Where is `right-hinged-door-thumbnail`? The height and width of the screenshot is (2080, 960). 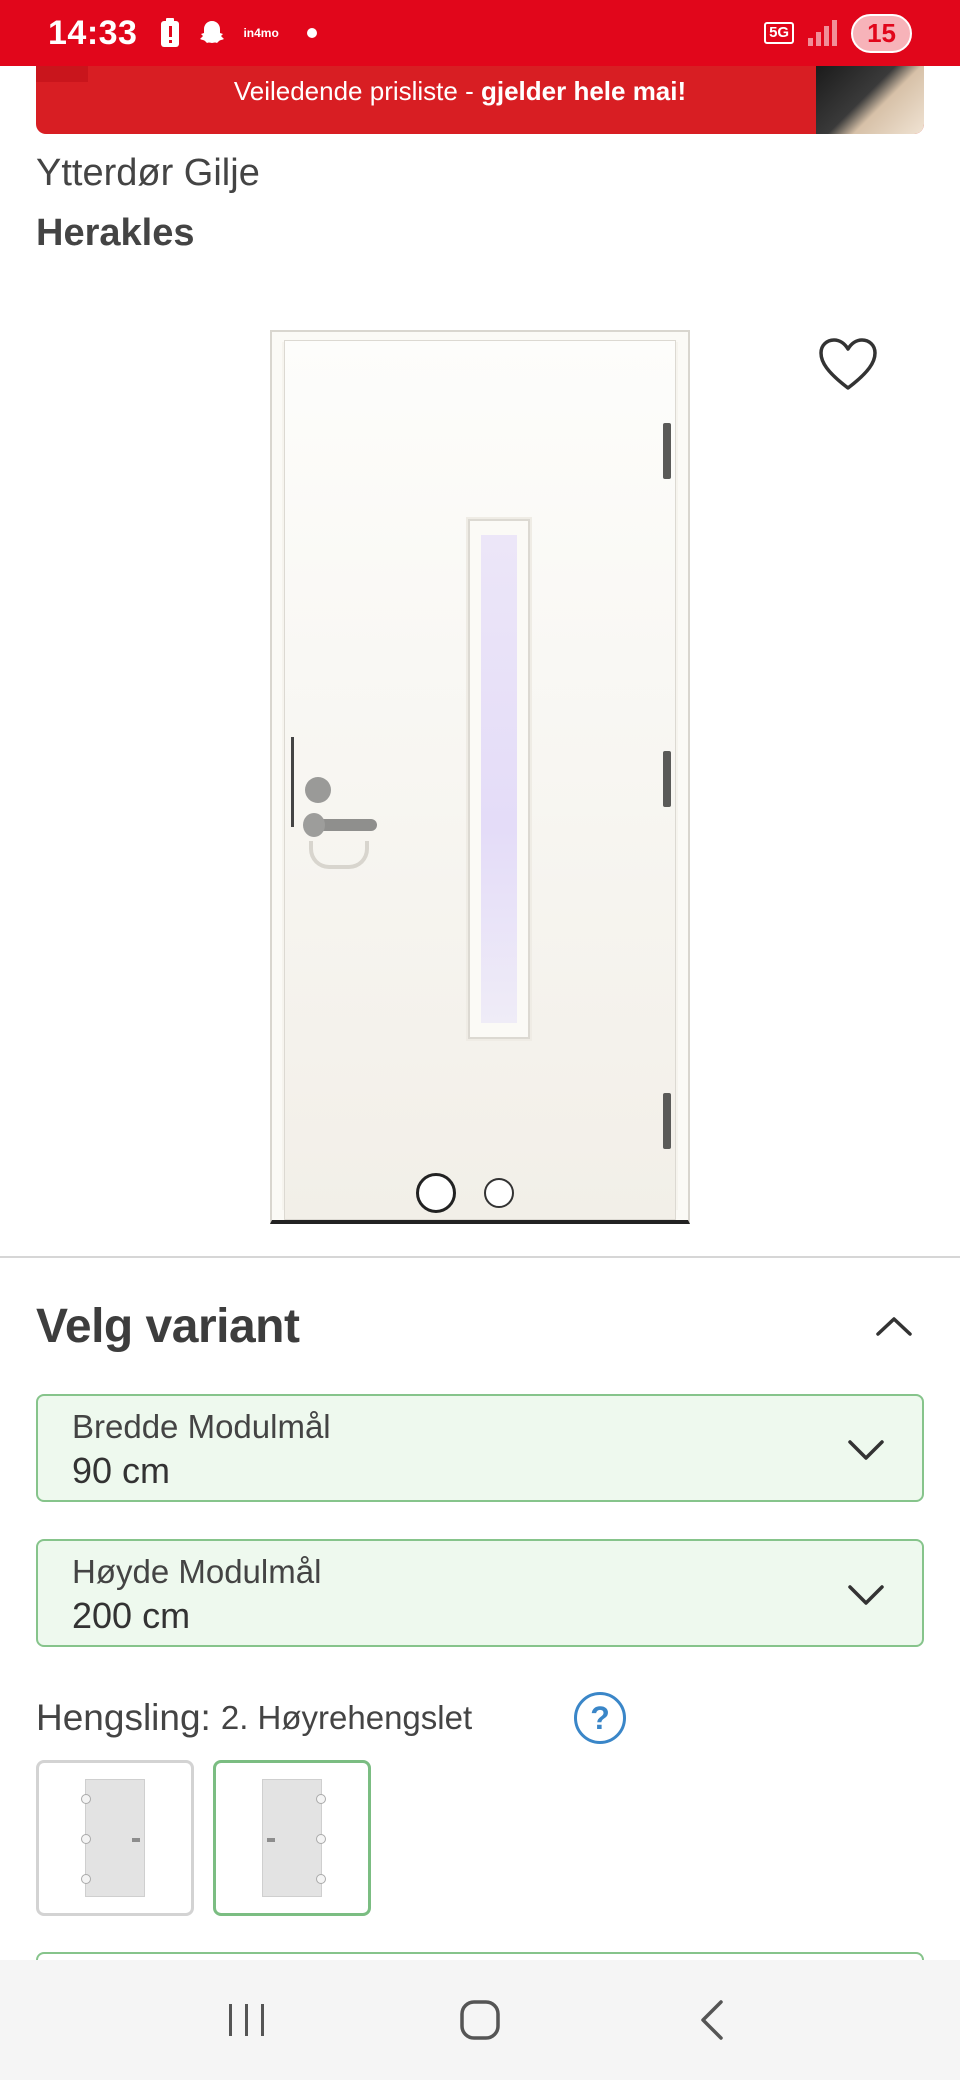 right-hinged-door-thumbnail is located at coordinates (294, 1838).